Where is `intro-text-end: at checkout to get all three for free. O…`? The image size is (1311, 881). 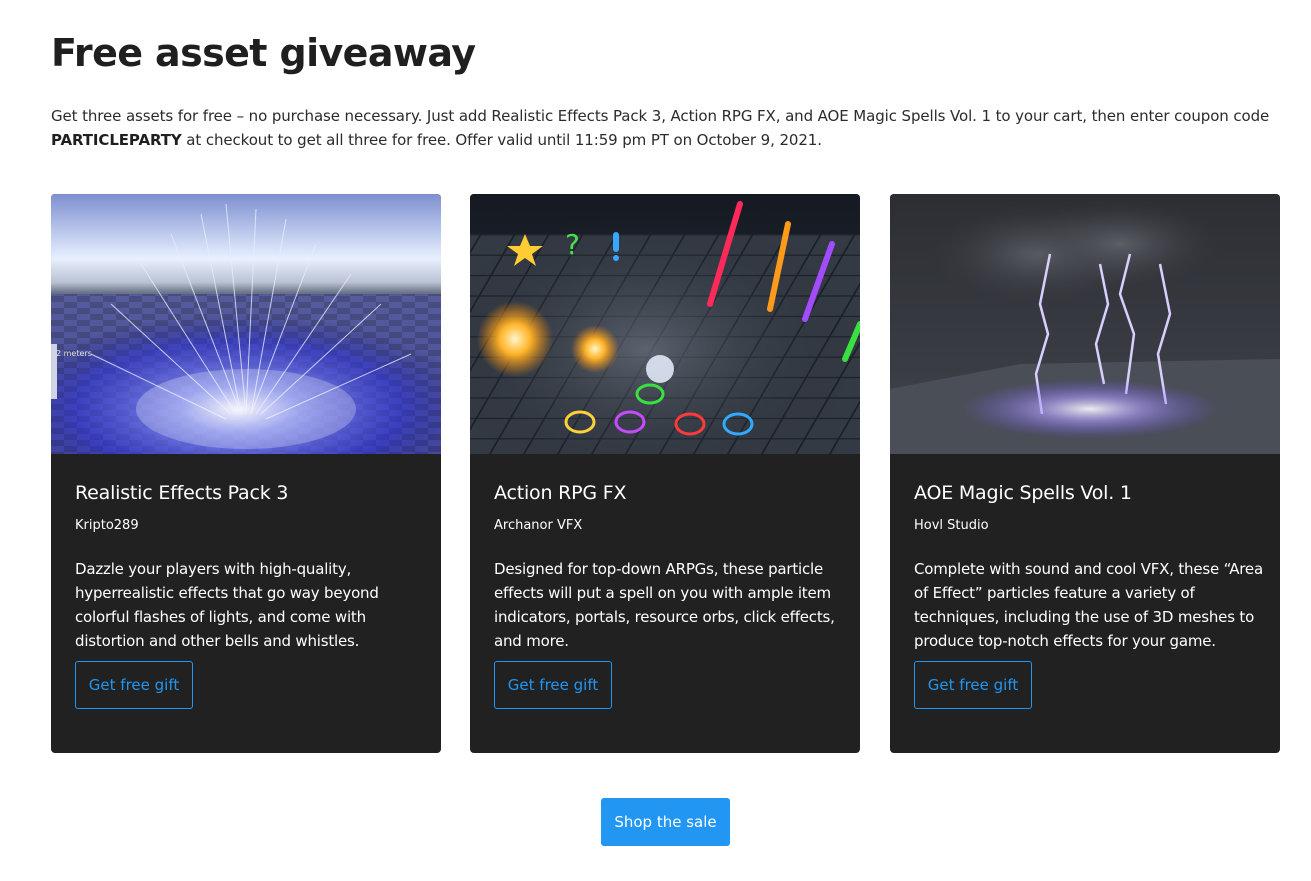 intro-text-end: at checkout to get all three for free. O… is located at coordinates (501, 140).